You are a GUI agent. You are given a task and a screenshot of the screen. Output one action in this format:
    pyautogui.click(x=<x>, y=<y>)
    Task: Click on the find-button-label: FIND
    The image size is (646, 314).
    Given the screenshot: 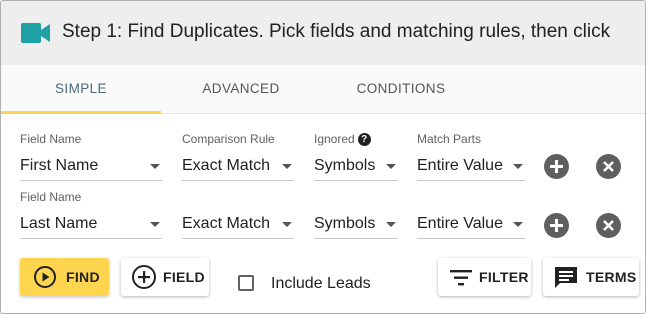 What is the action you would take?
    pyautogui.click(x=83, y=277)
    